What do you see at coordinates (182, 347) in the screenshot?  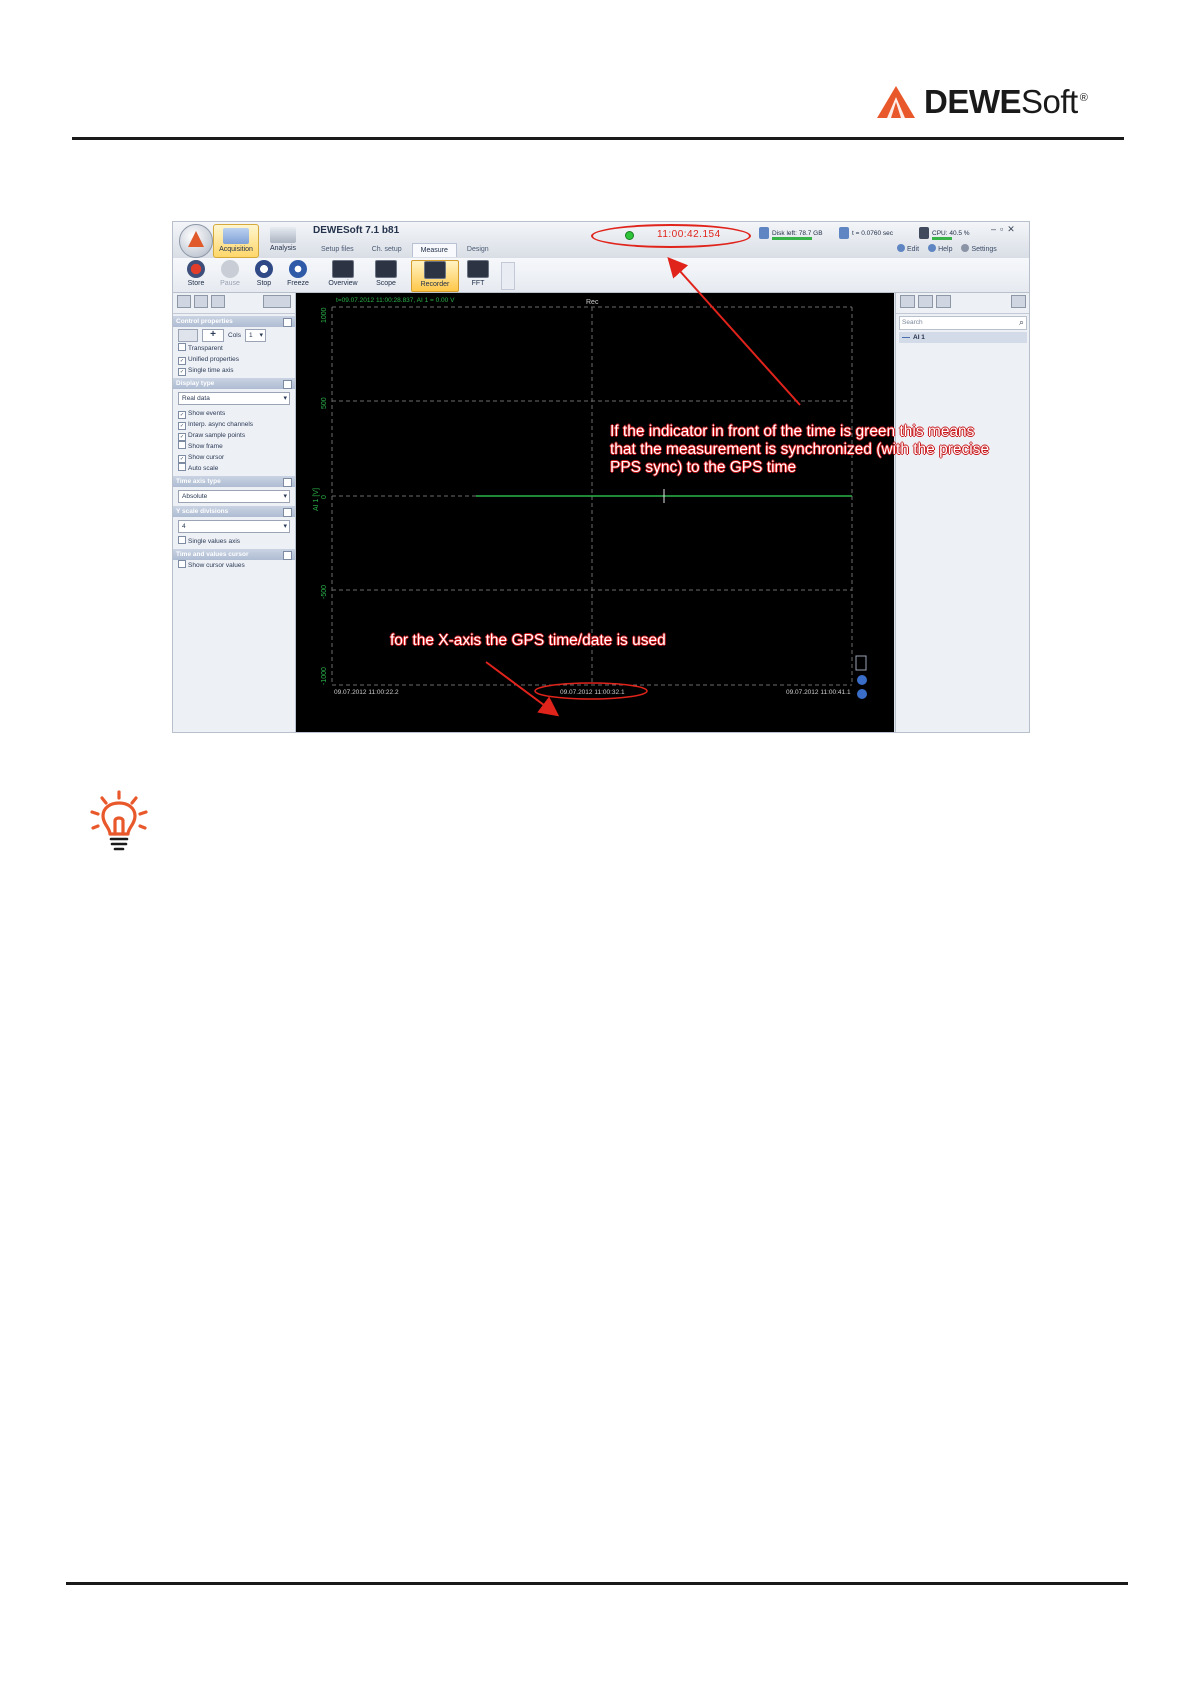 I see `transparent-checkbox` at bounding box center [182, 347].